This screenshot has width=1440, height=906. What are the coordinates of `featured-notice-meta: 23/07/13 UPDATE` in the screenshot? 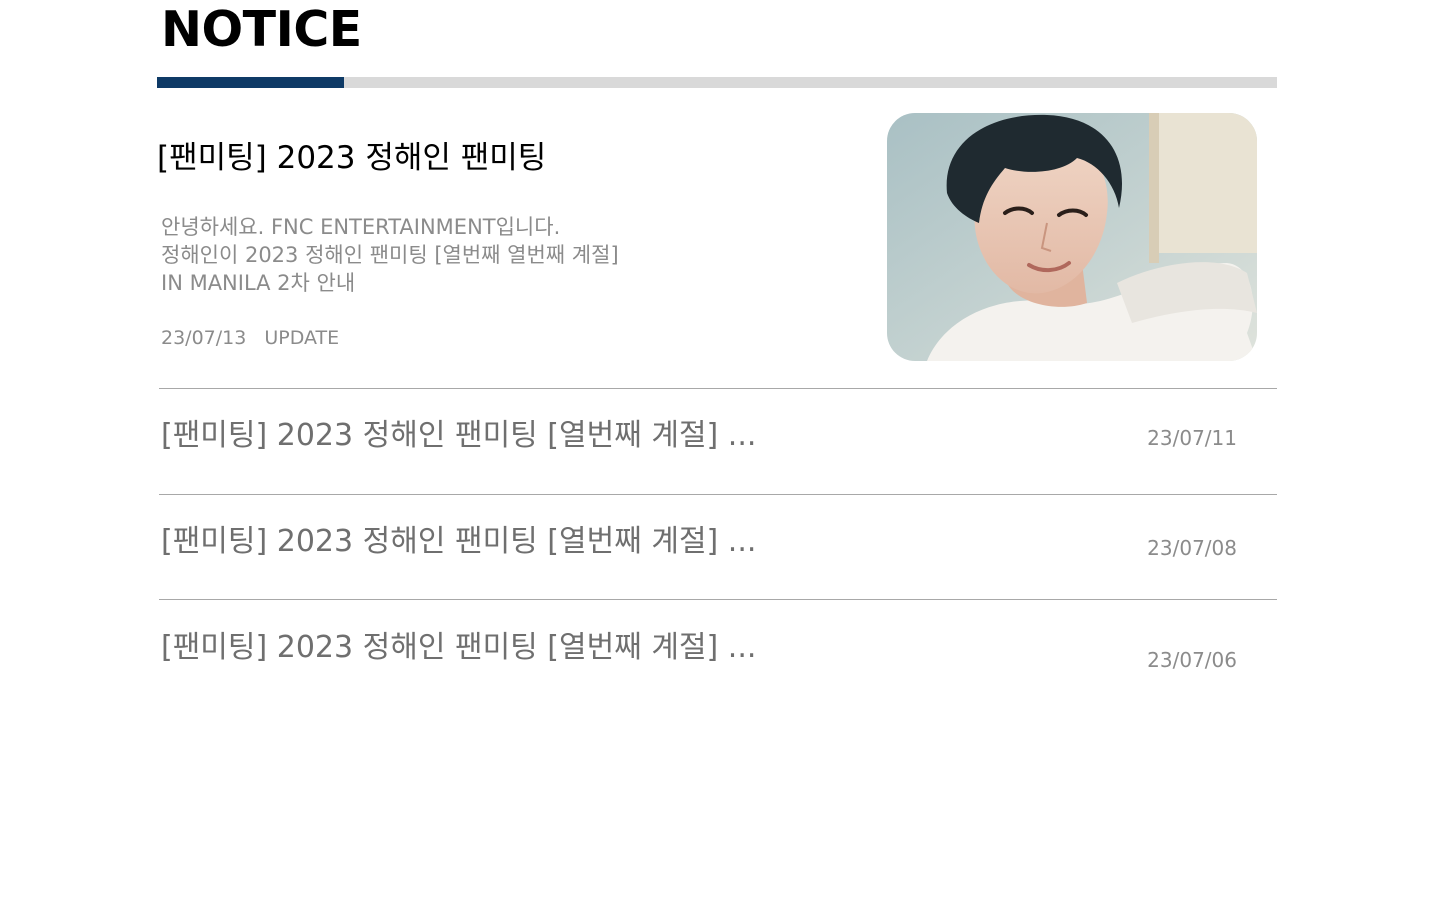 It's located at (250, 338).